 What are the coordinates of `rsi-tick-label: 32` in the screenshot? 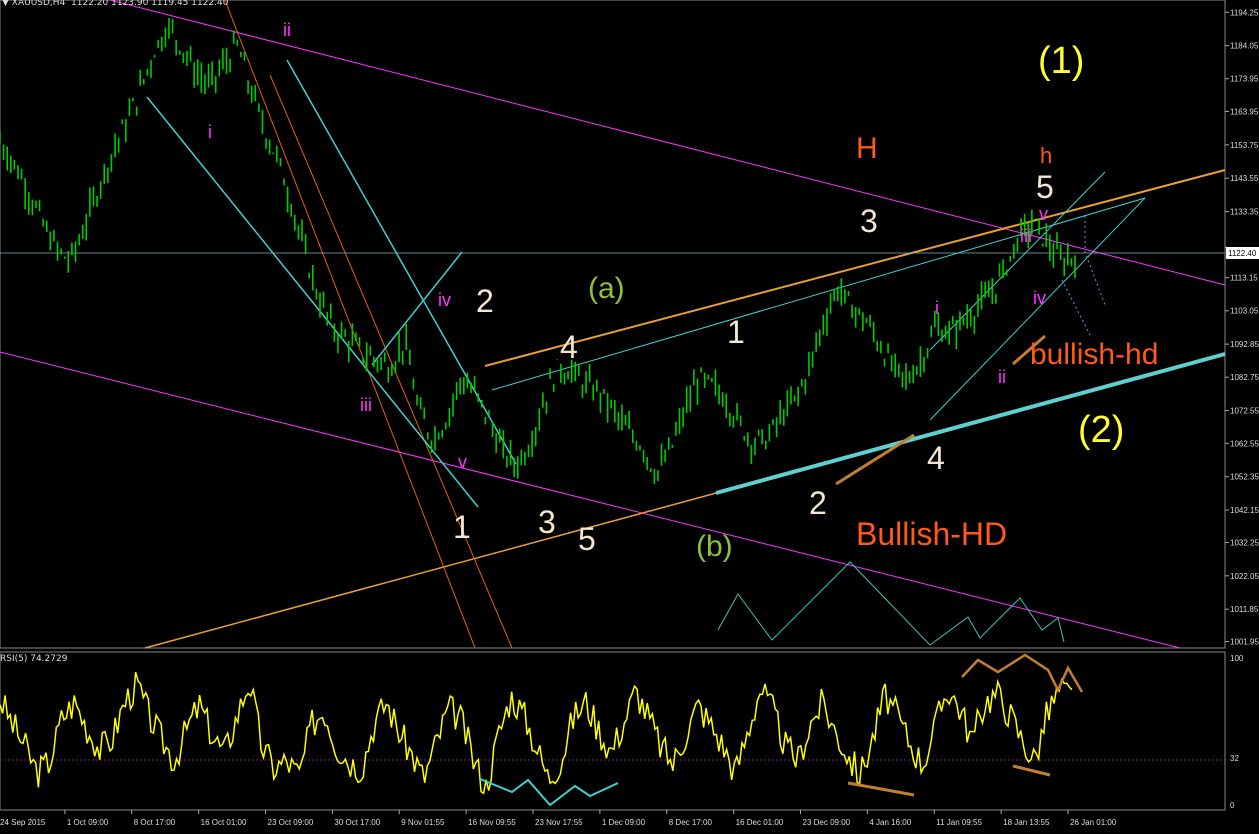 It's located at (1234, 758).